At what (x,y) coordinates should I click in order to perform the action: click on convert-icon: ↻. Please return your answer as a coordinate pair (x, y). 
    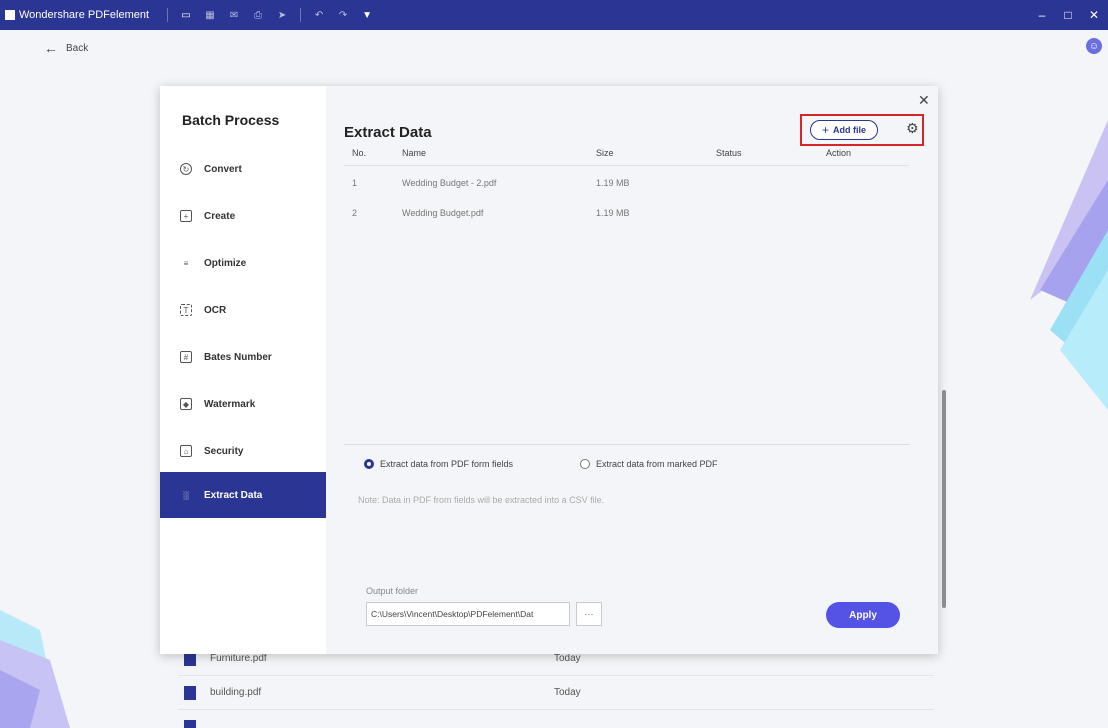
    Looking at the image, I should click on (186, 169).